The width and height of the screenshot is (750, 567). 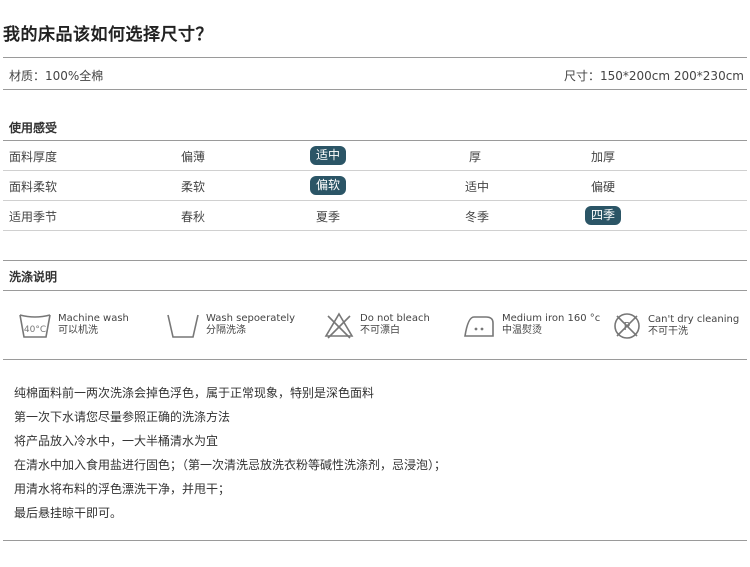 What do you see at coordinates (122, 417) in the screenshot?
I see `wash-note: 第一次下水请您尽量参照正确的洗涤方法` at bounding box center [122, 417].